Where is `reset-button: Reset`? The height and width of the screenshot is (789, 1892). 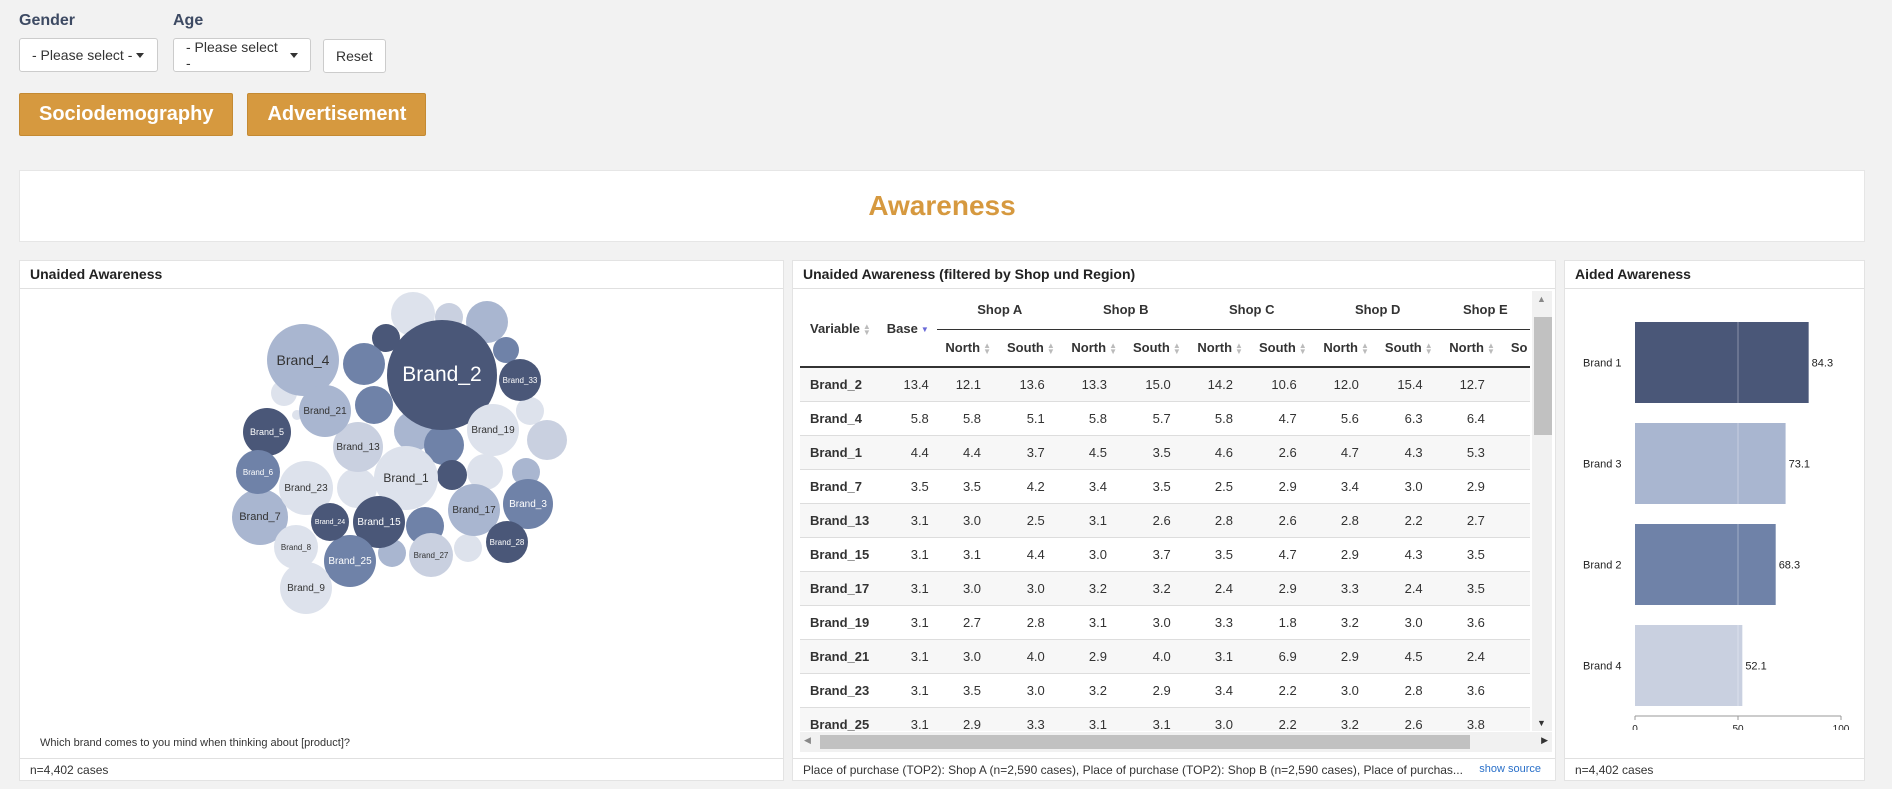 reset-button: Reset is located at coordinates (354, 56).